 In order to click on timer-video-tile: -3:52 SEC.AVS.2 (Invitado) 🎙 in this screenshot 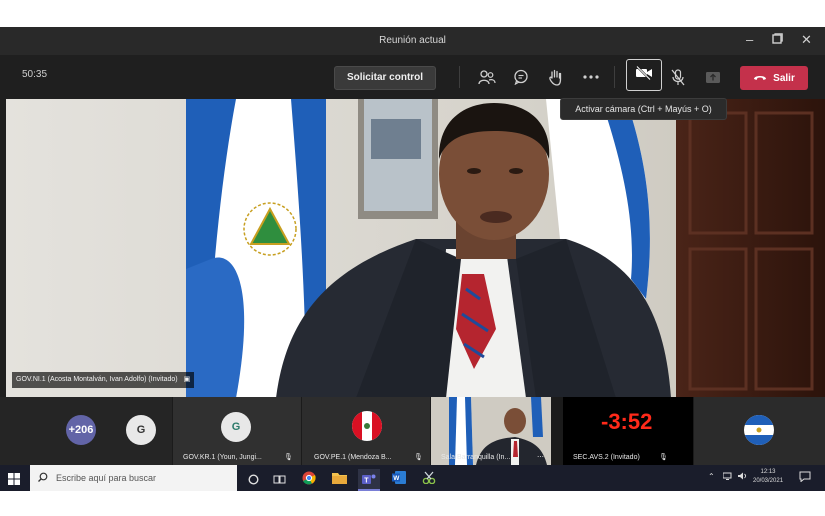, I will do `click(628, 431)`.